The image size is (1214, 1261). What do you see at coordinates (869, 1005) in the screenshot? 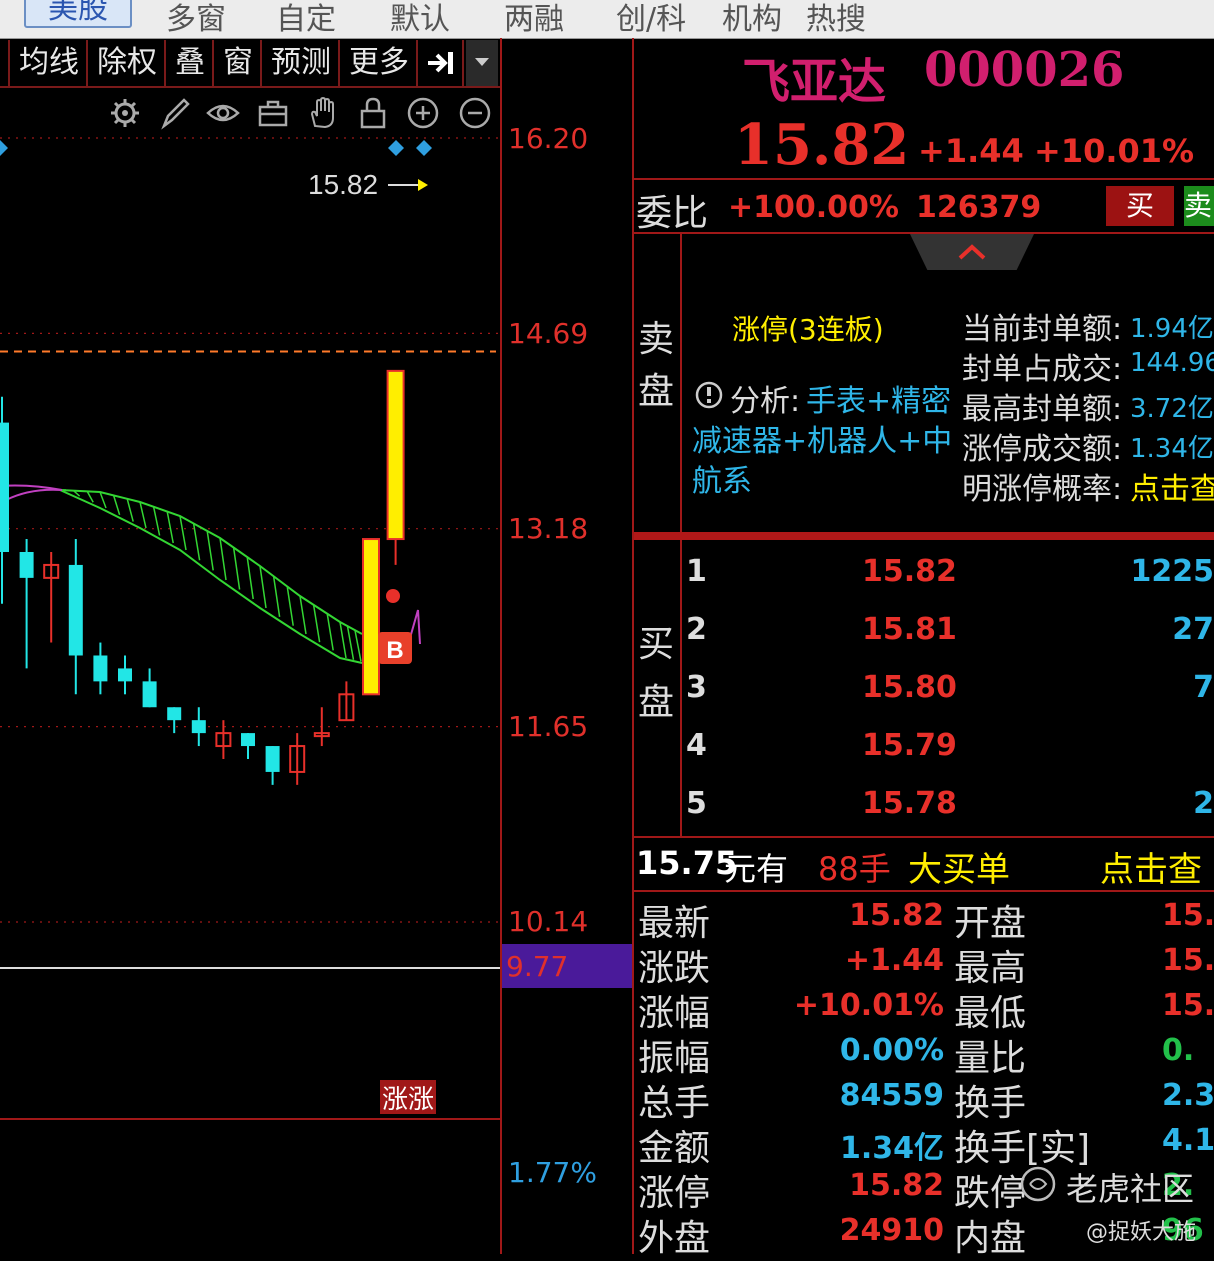
I see `stat-value: +10.01%` at bounding box center [869, 1005].